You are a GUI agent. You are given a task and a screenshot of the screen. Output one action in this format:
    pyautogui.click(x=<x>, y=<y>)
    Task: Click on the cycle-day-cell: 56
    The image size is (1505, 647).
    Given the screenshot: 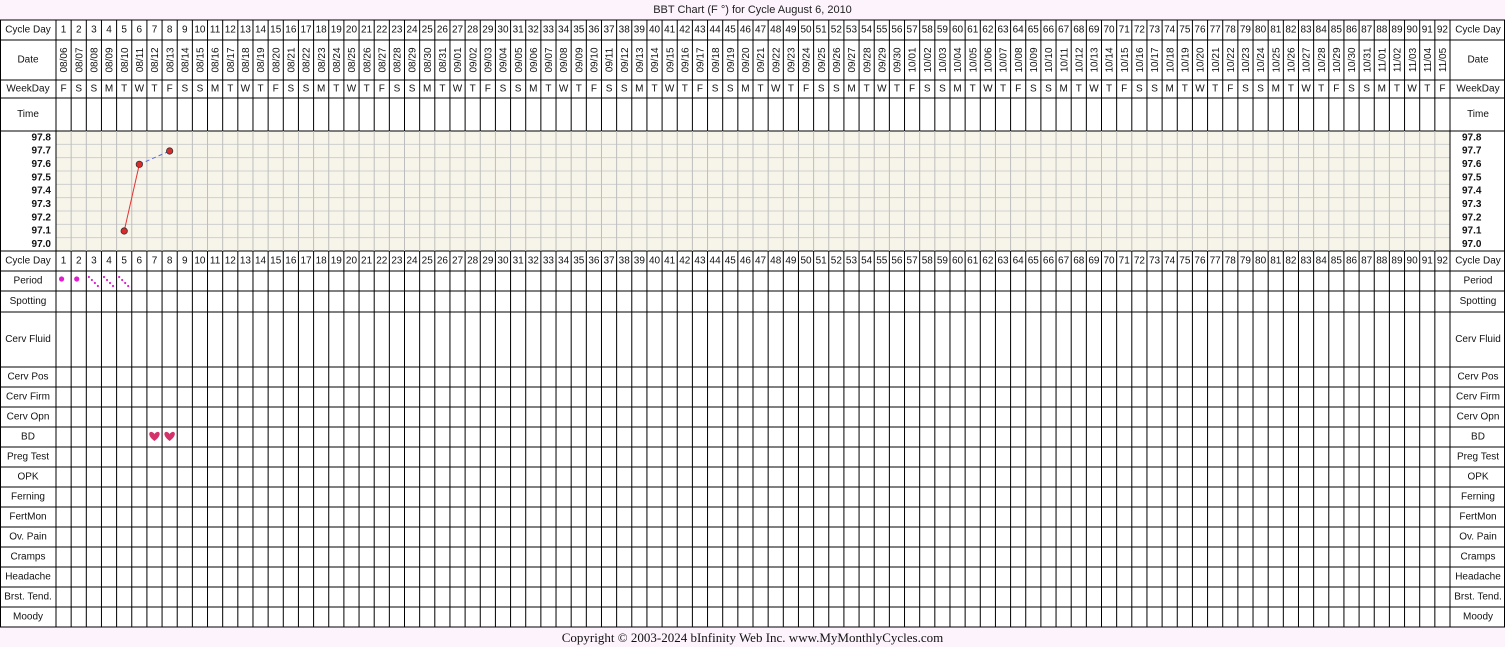 What is the action you would take?
    pyautogui.click(x=897, y=261)
    